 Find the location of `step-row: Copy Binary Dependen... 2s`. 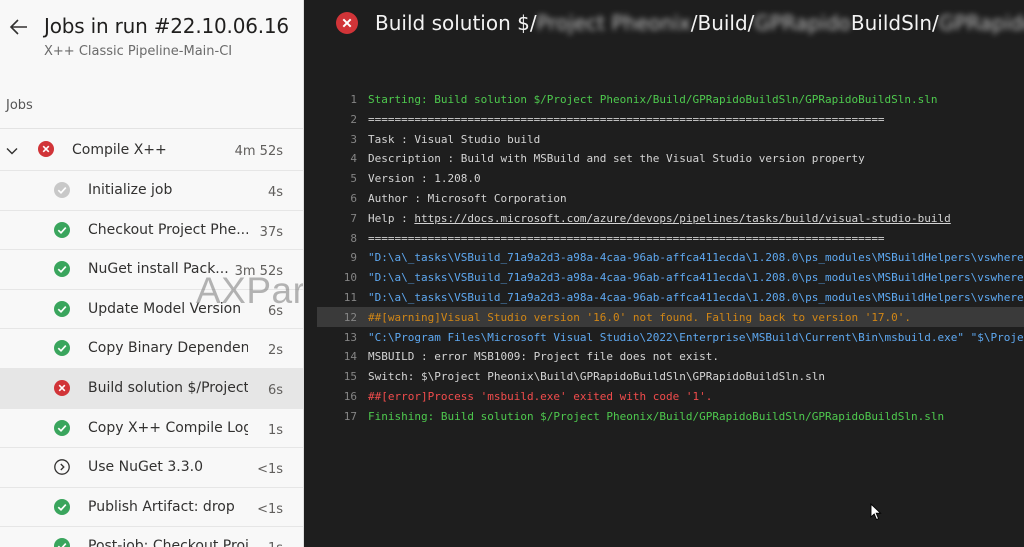

step-row: Copy Binary Dependen... 2s is located at coordinates (151, 348).